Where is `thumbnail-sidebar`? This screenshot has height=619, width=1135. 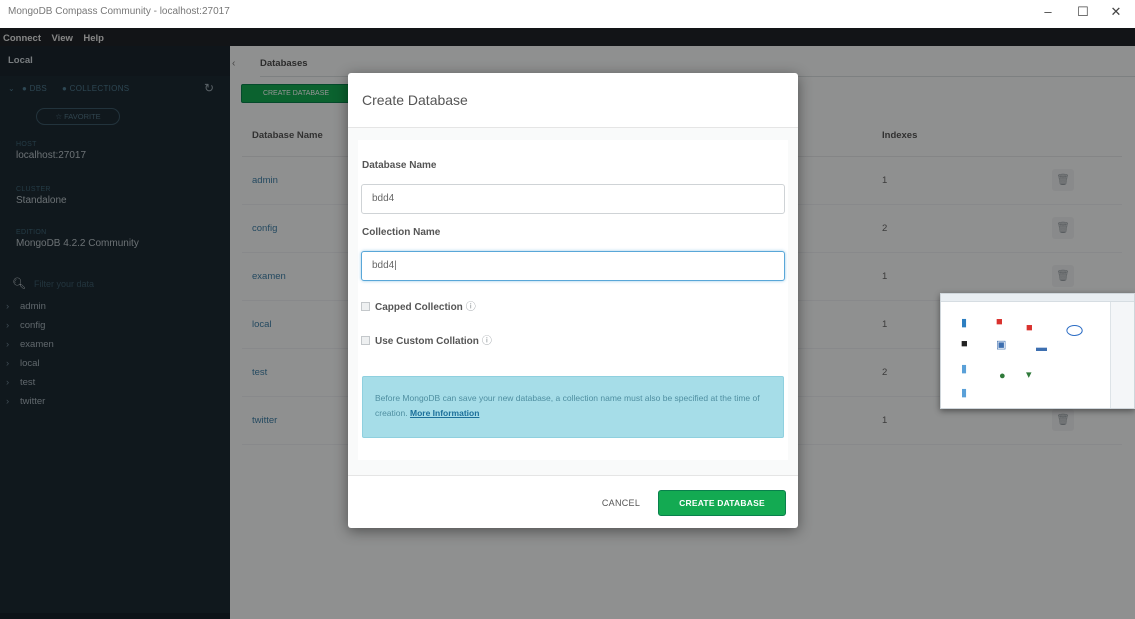
thumbnail-sidebar is located at coordinates (1122, 355).